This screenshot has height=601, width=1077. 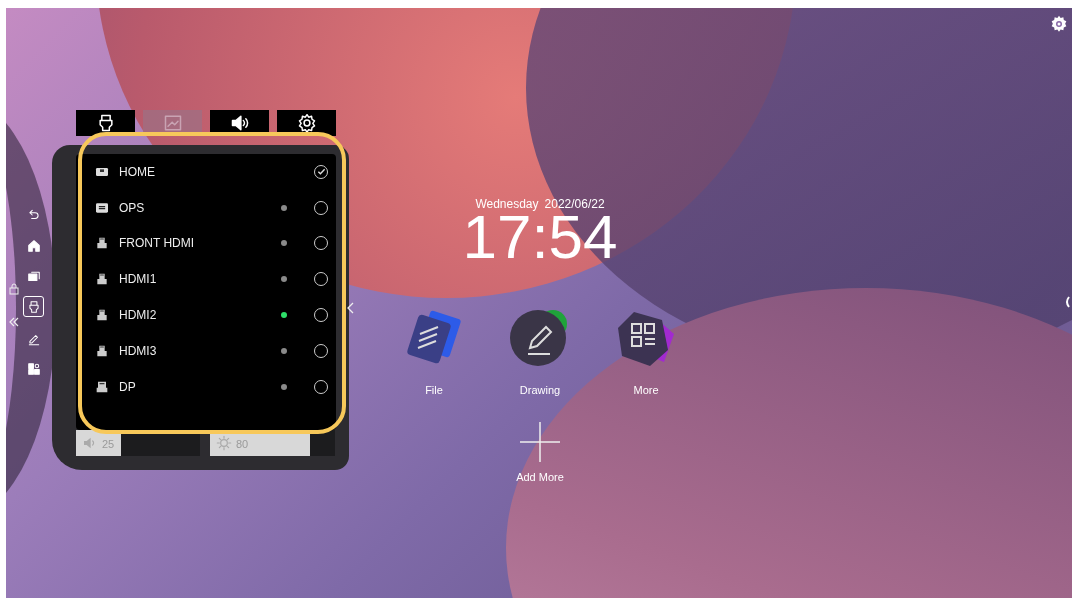 I want to click on undo-icon, so click(x=34, y=215).